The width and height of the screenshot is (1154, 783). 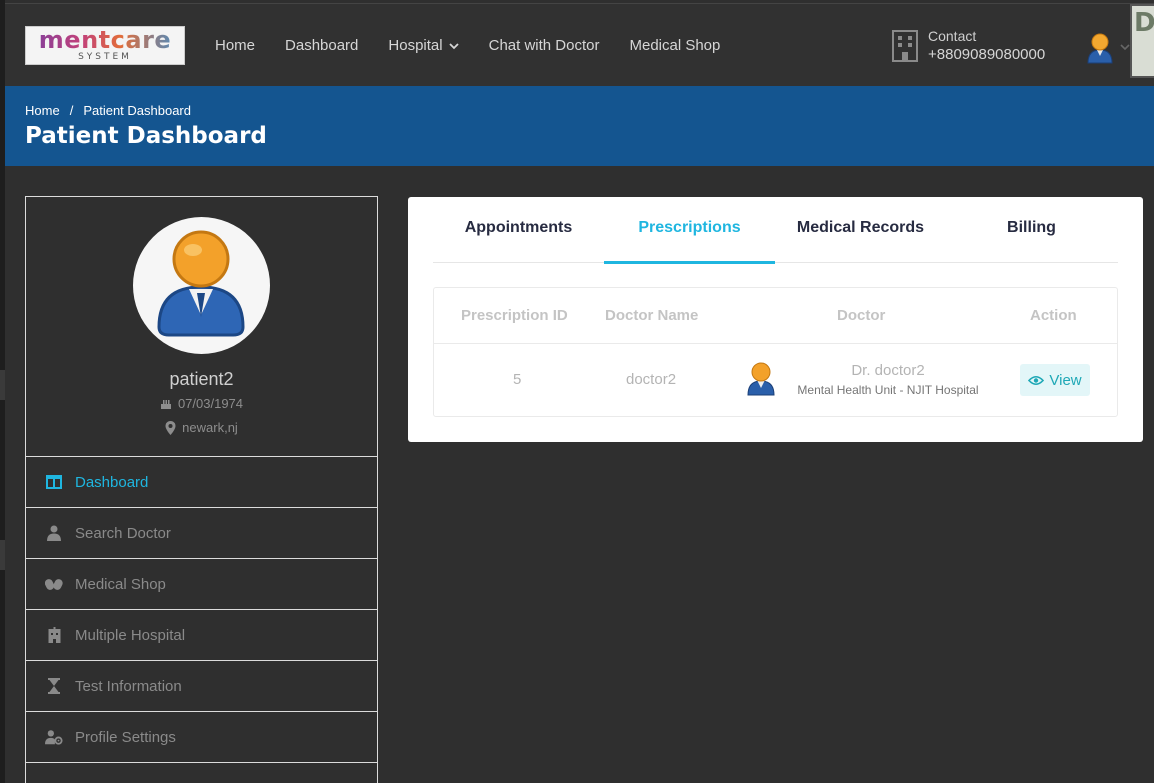 I want to click on edge-badge-text: DiPT, so click(x=1144, y=23).